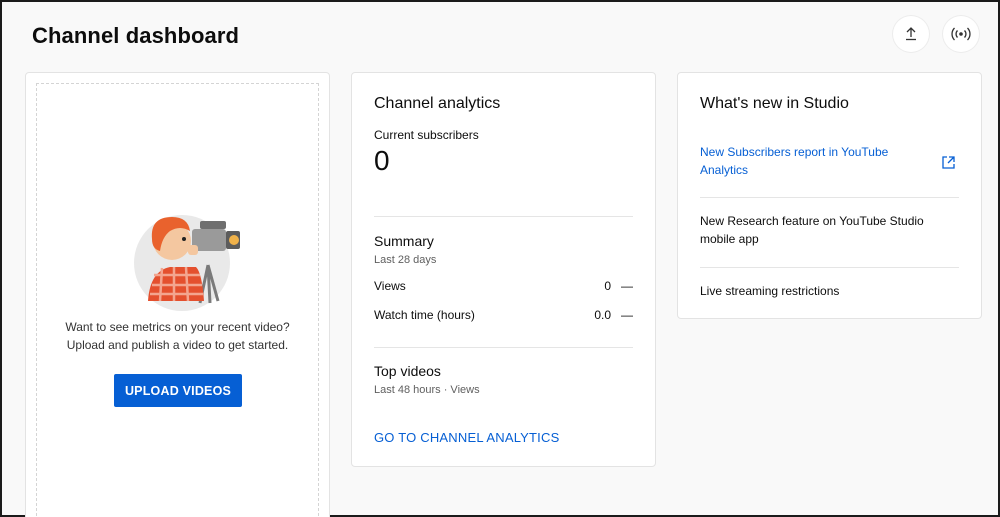 The image size is (1000, 517). What do you see at coordinates (503, 315) in the screenshot?
I see `metric-row-watch-time: Watch time (hours) 0.0 —` at bounding box center [503, 315].